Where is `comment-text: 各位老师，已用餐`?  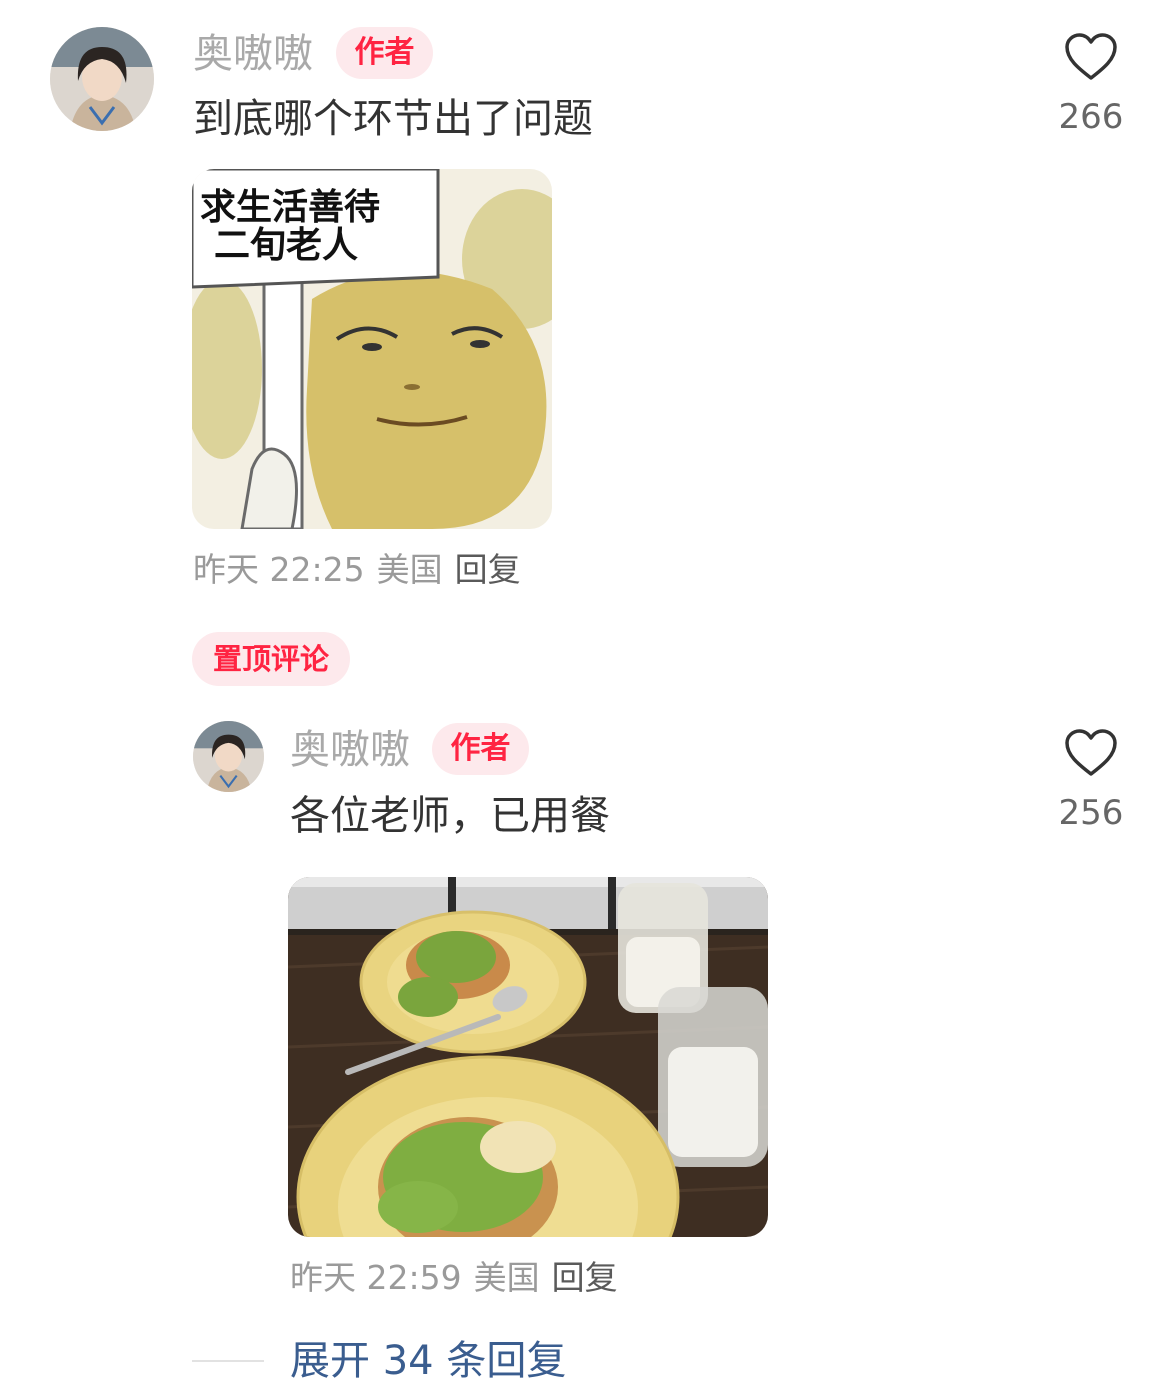 comment-text: 各位老师，已用餐 is located at coordinates (450, 816).